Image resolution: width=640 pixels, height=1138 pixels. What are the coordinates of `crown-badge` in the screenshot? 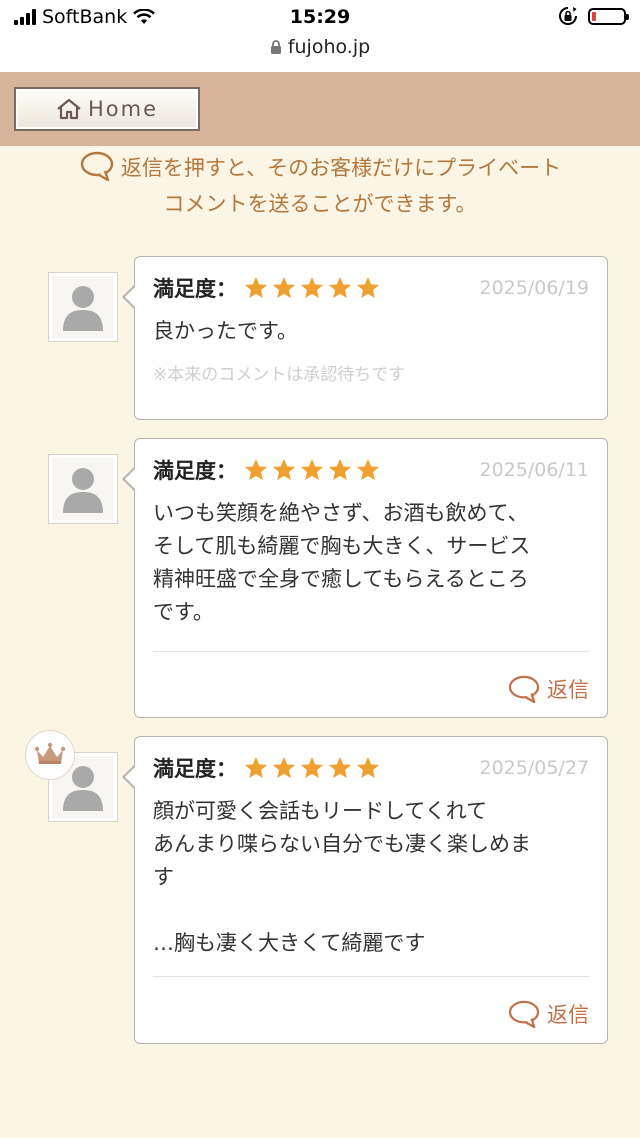 It's located at (50, 755).